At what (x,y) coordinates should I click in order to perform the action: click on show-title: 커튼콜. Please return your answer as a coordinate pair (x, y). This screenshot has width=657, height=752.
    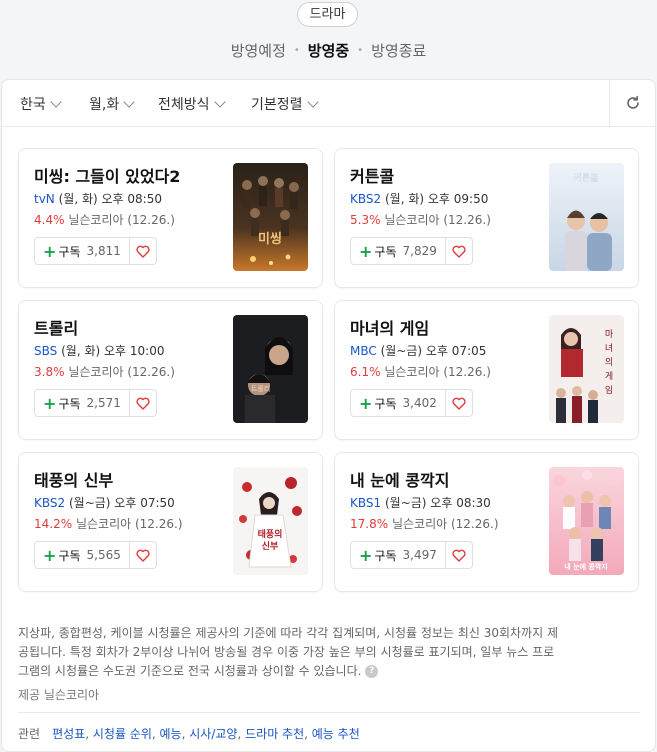
    Looking at the image, I should click on (372, 175).